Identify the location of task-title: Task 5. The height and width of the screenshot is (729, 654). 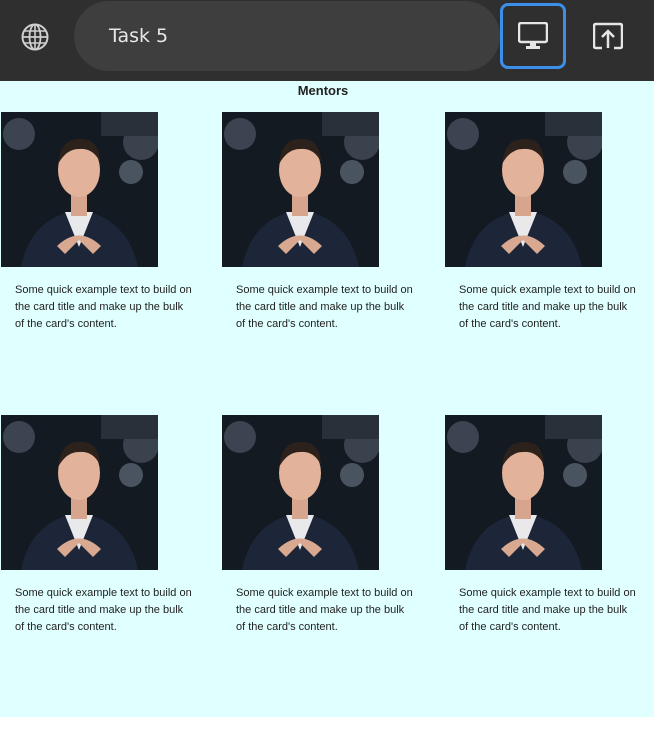
(139, 36).